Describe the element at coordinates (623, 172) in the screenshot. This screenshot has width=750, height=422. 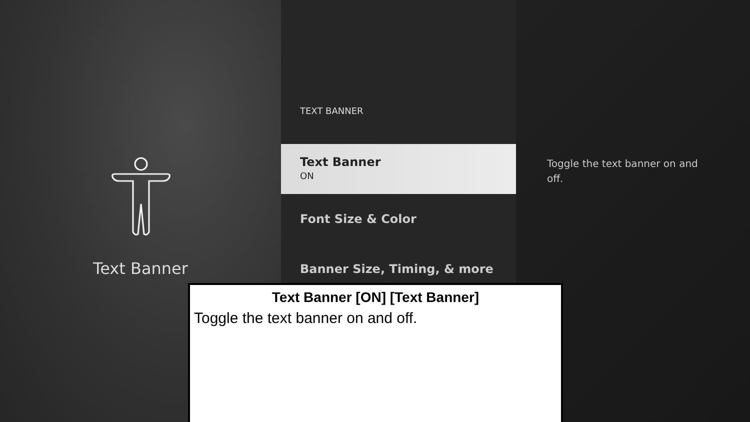
I see `description-text: Toggle the text banner on and off.` at that location.